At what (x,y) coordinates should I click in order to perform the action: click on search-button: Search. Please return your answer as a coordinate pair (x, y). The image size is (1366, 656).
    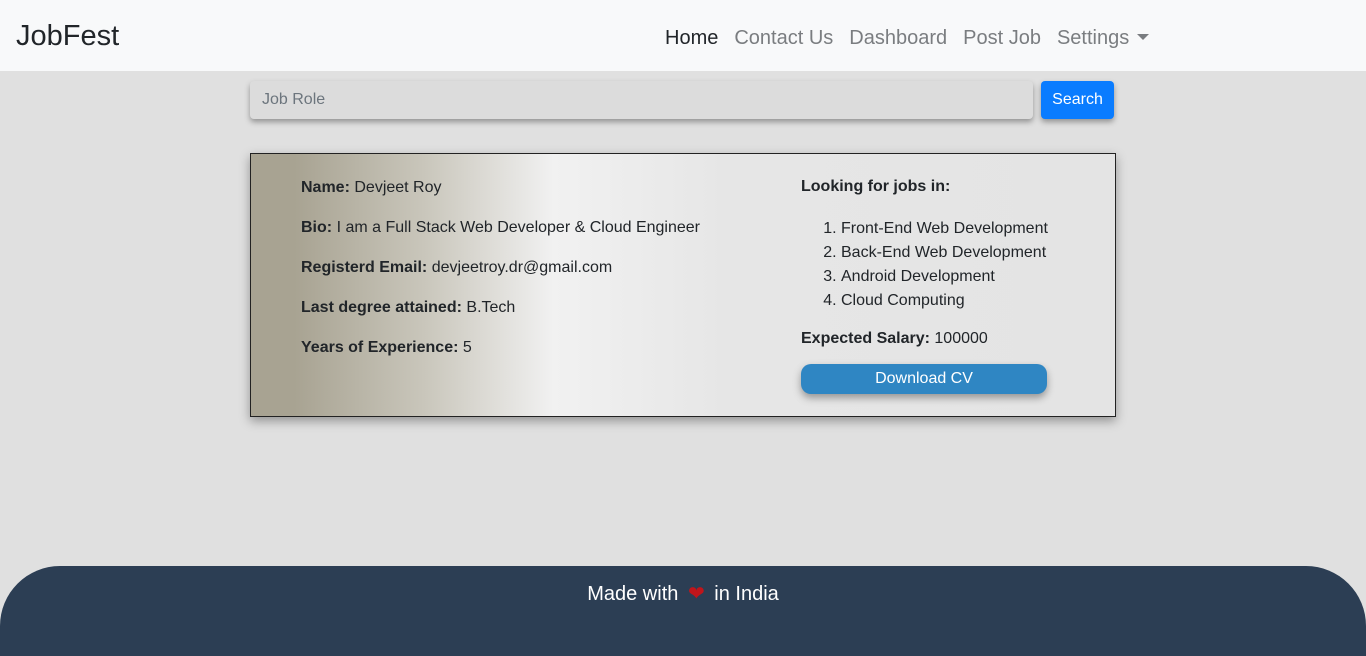
    Looking at the image, I should click on (1077, 100).